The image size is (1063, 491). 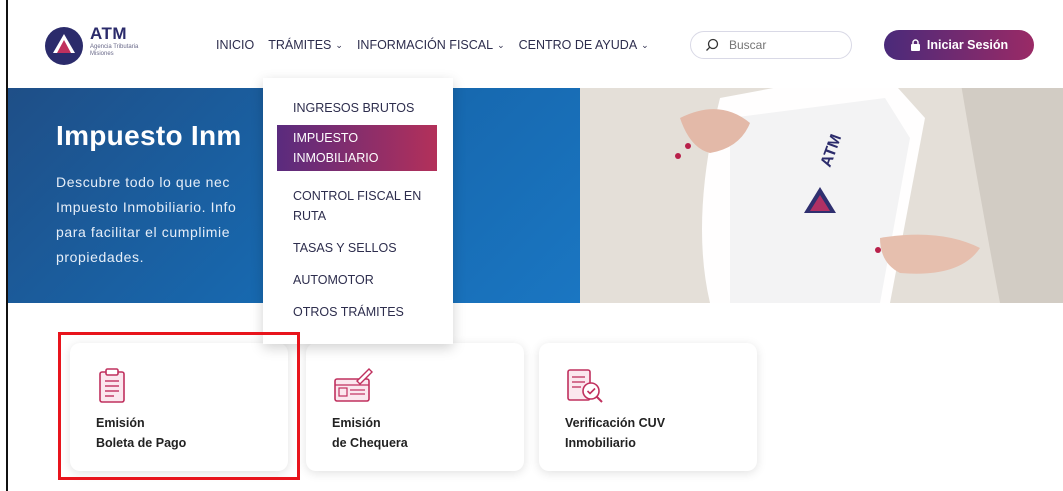 What do you see at coordinates (345, 248) in the screenshot?
I see `menu-item-label: TASAS Y SELLOS` at bounding box center [345, 248].